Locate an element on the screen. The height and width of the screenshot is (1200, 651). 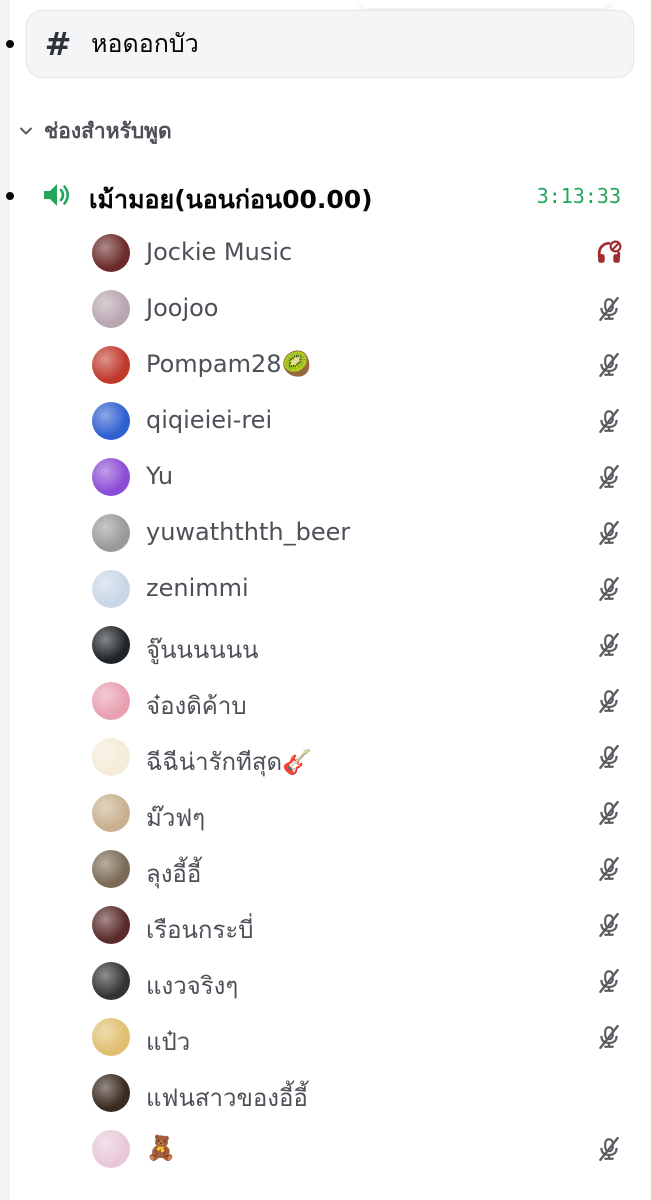
member-name: ม๊วฟๆ is located at coordinates (176, 818).